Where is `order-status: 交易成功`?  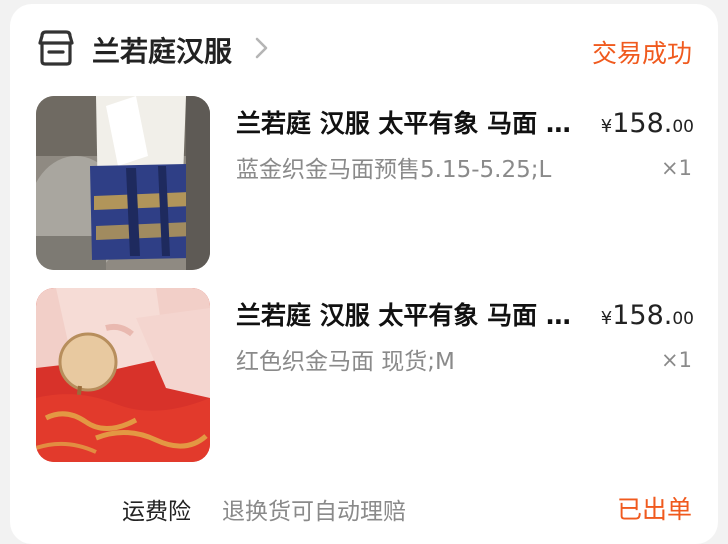
order-status: 交易成功 is located at coordinates (641, 53).